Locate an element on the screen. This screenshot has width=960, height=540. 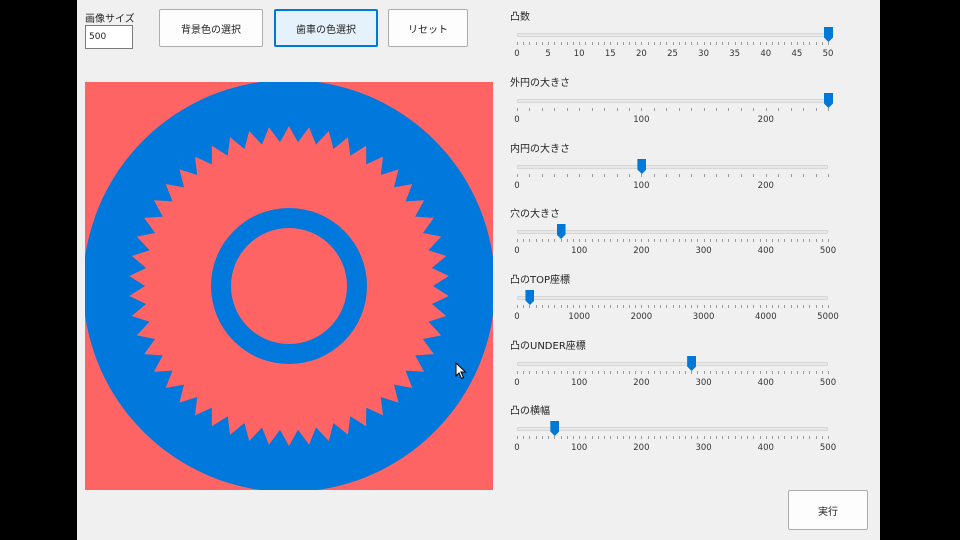
slider-outer-thumb is located at coordinates (828, 100).